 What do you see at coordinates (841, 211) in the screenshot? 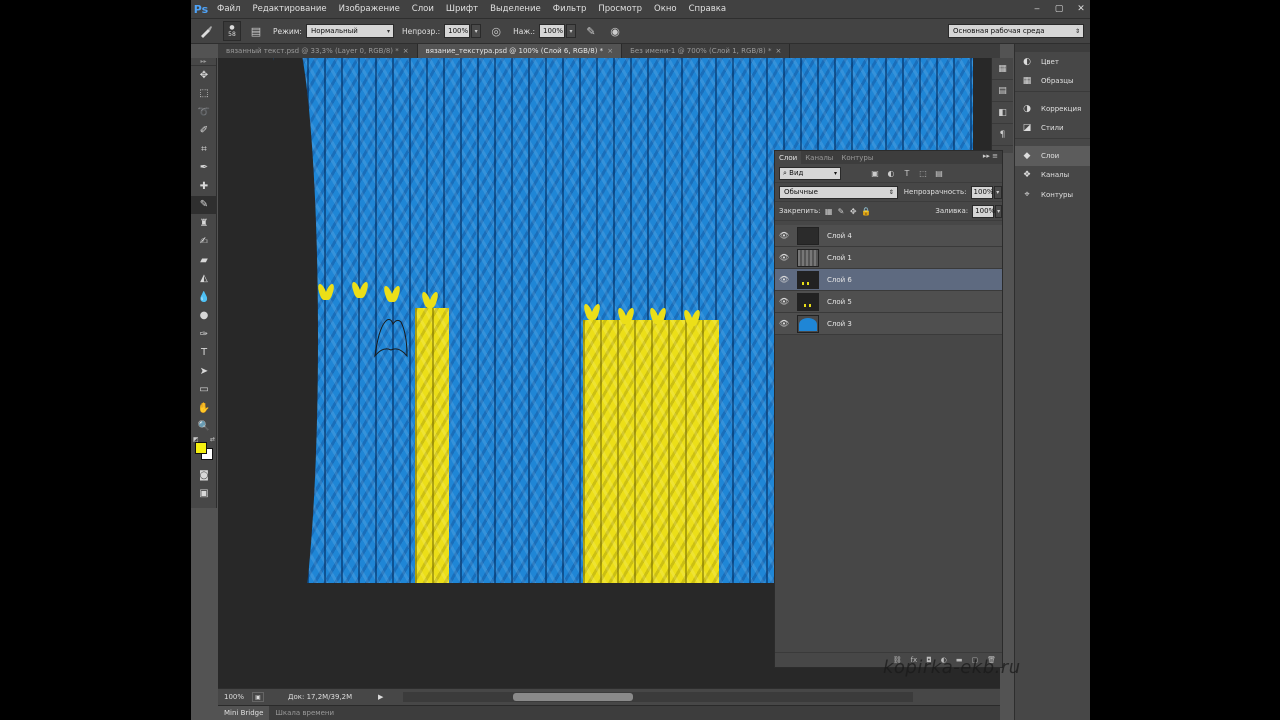
I see `lock-pixels-icon: ✎` at bounding box center [841, 211].